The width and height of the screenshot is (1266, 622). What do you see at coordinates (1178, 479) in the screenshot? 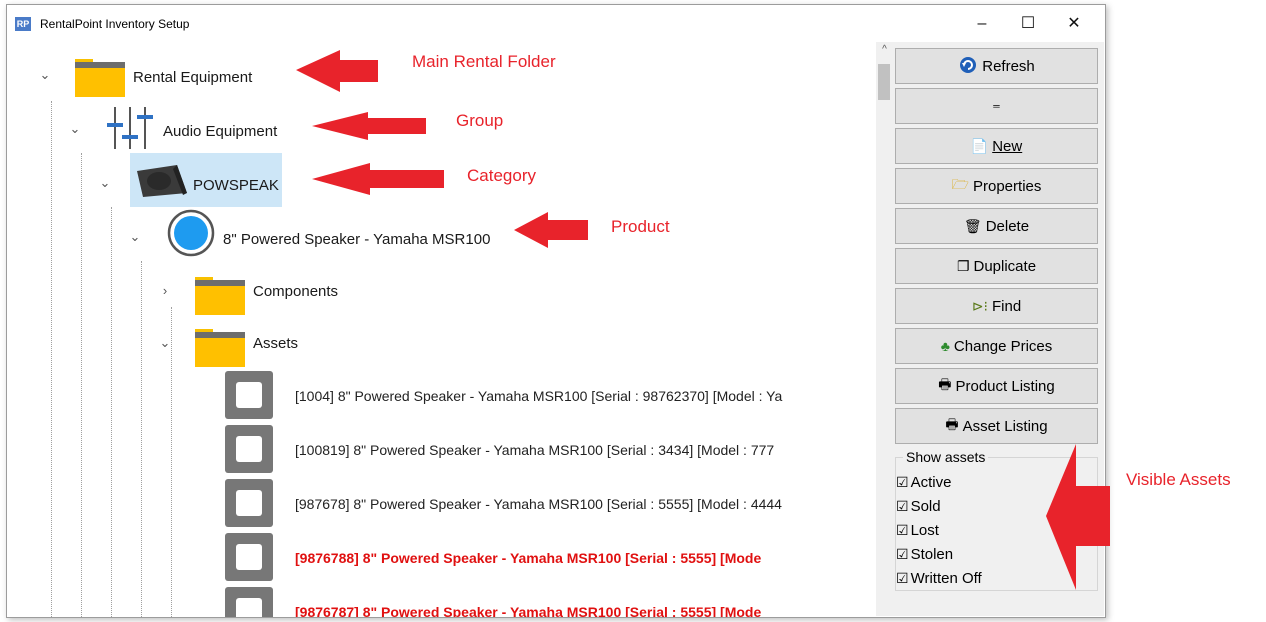
I see `annotation-visible-assets: Visible Assets` at bounding box center [1178, 479].